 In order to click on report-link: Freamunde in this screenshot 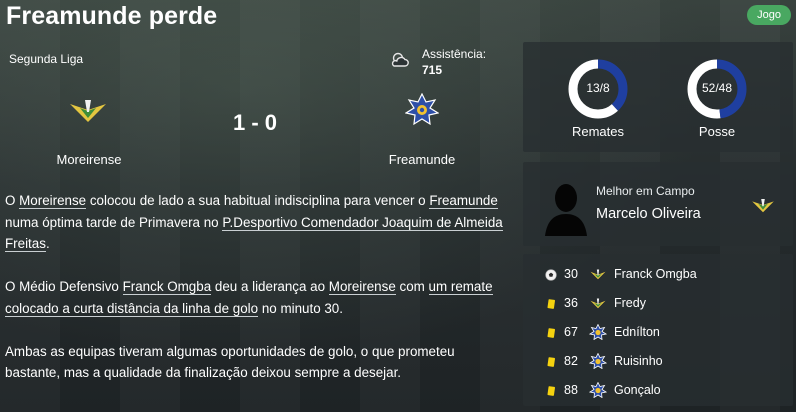, I will do `click(463, 201)`.